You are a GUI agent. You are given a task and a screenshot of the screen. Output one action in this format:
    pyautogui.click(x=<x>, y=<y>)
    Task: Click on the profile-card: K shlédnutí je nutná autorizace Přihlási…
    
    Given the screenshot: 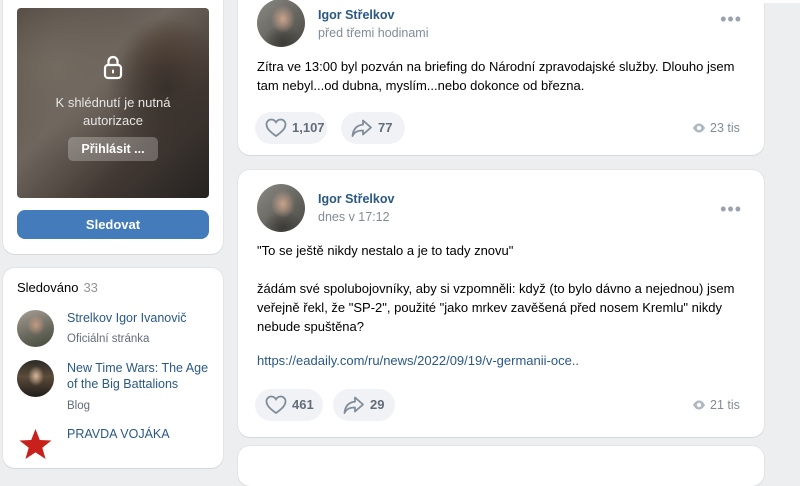 What is the action you would take?
    pyautogui.click(x=113, y=127)
    